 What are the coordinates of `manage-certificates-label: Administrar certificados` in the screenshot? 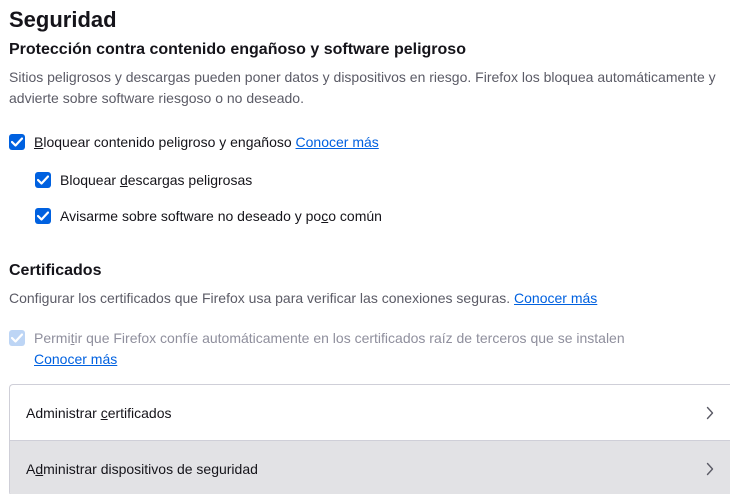 It's located at (99, 412).